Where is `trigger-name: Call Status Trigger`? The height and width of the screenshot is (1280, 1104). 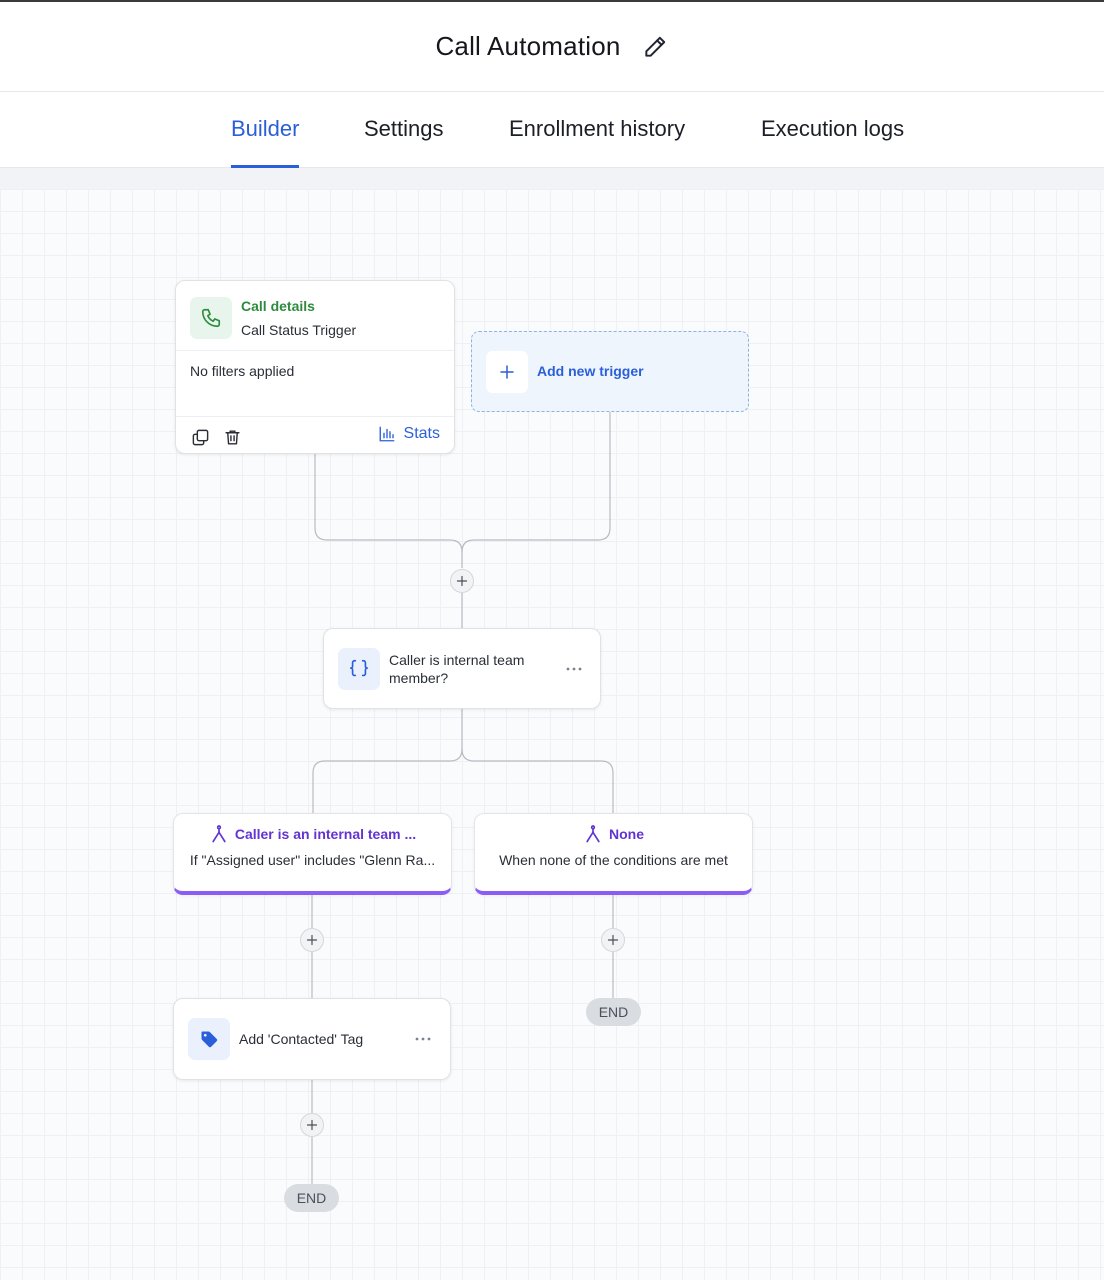
trigger-name: Call Status Trigger is located at coordinates (299, 330).